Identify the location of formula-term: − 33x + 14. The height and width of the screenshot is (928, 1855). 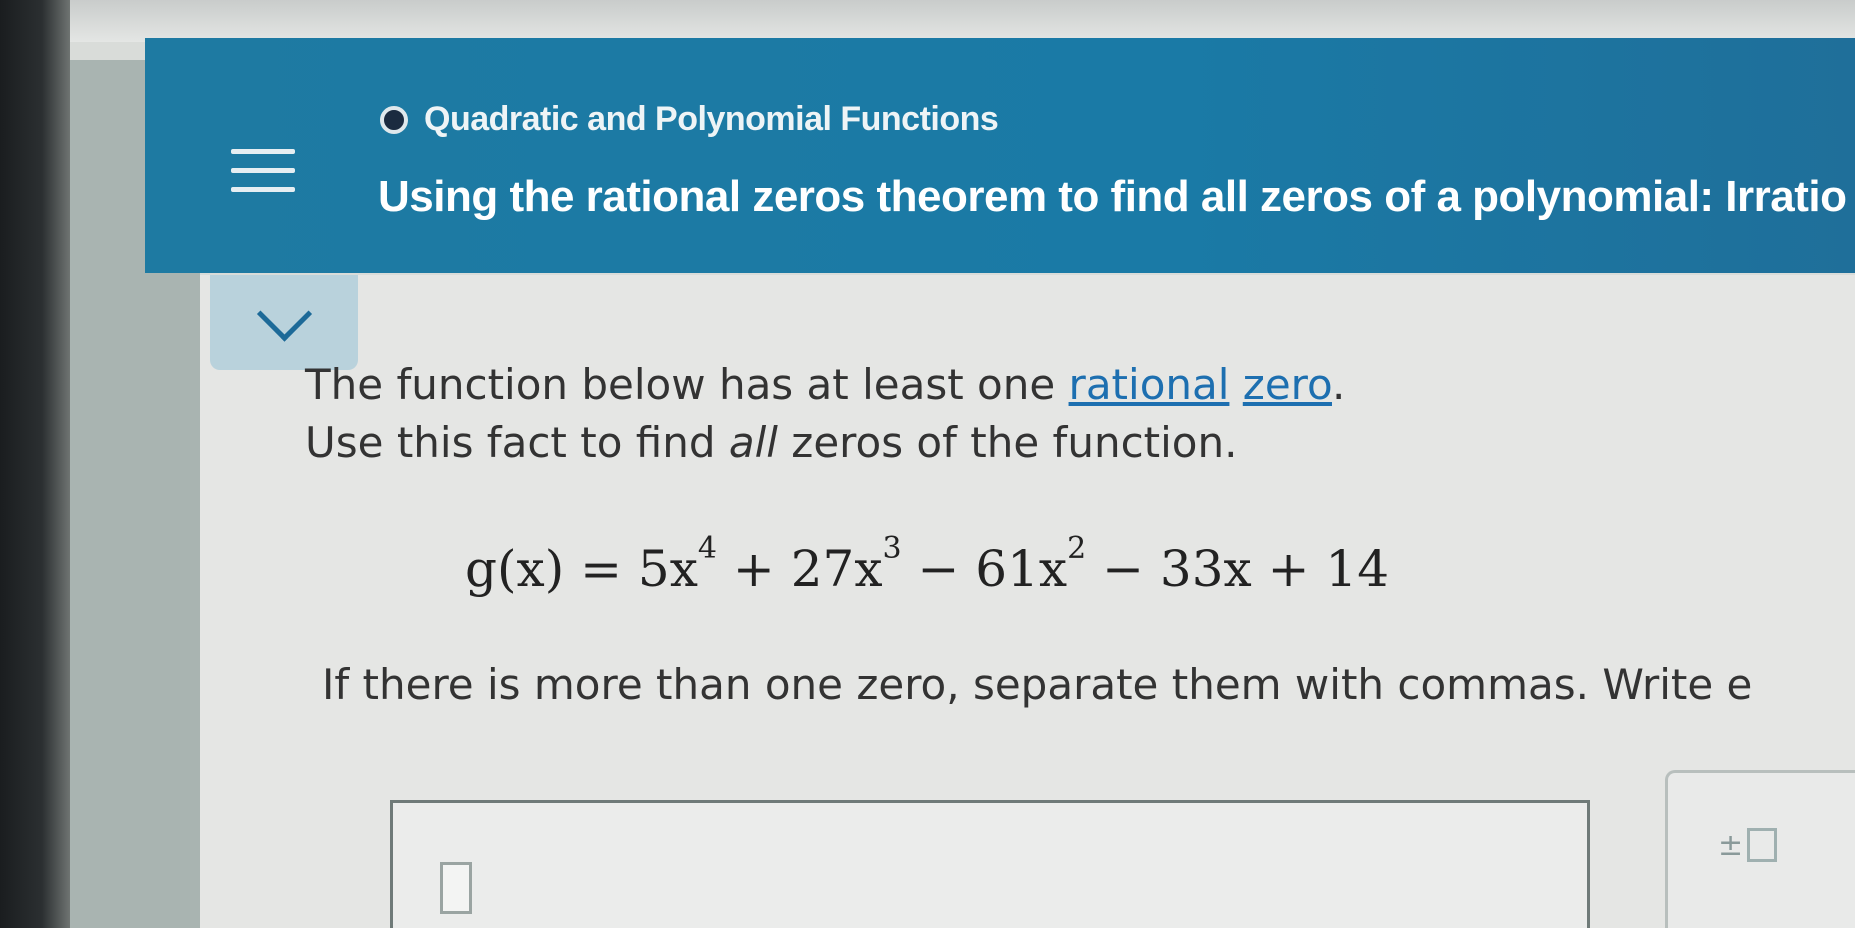
(1238, 569).